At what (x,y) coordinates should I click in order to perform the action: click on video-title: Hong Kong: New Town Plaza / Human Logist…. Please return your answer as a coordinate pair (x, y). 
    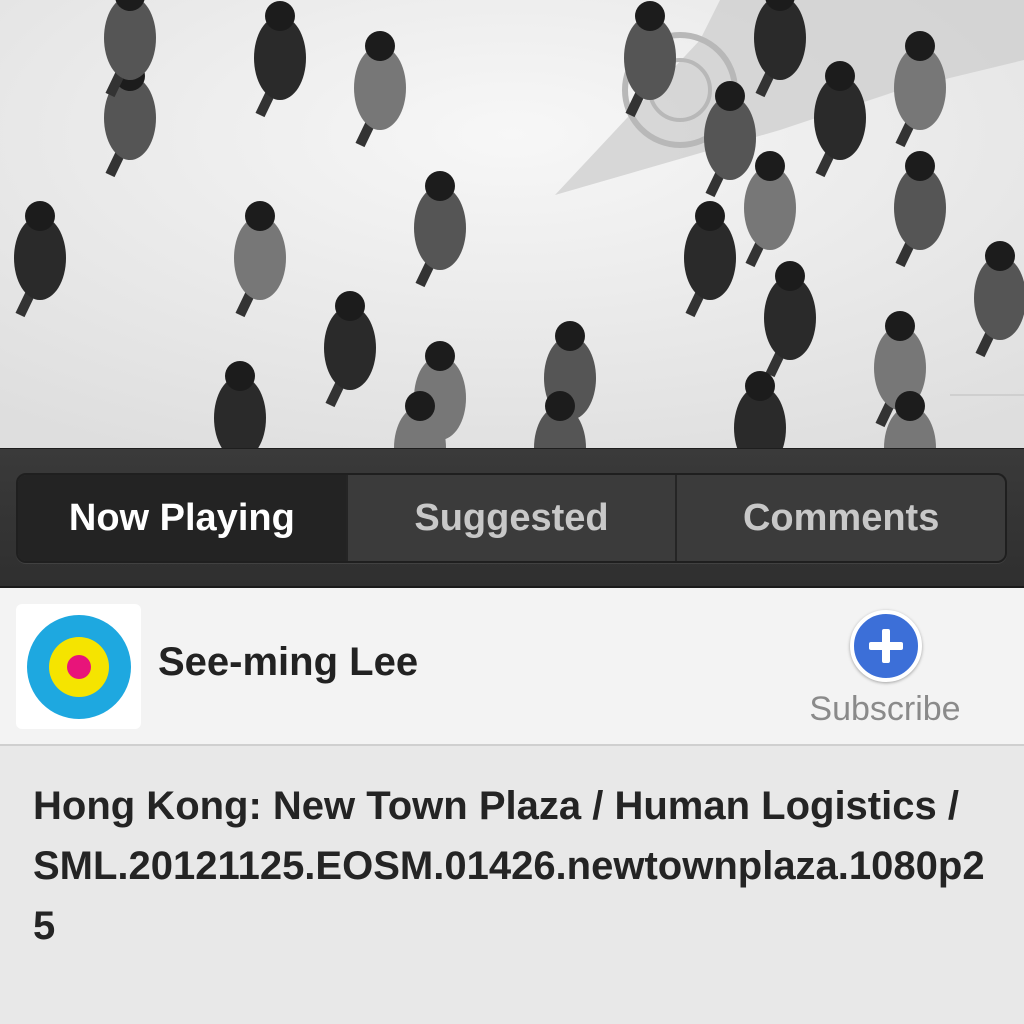
    Looking at the image, I should click on (509, 866).